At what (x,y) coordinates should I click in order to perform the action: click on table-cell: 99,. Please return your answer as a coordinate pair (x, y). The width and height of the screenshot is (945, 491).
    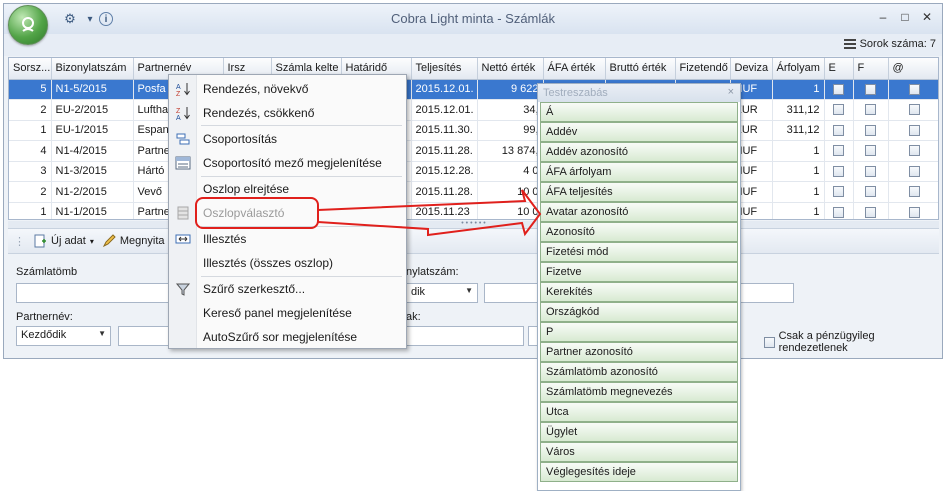
    Looking at the image, I should click on (510, 130).